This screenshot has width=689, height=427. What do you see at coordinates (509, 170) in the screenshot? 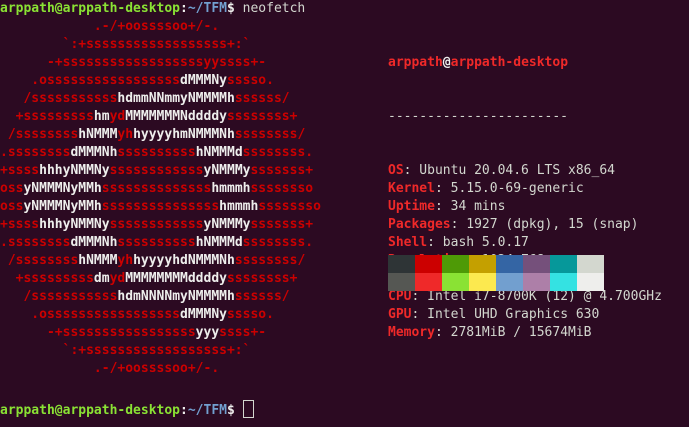
I see `info-value: : Ubuntu 20.04.6 LTS x86_64` at bounding box center [509, 170].